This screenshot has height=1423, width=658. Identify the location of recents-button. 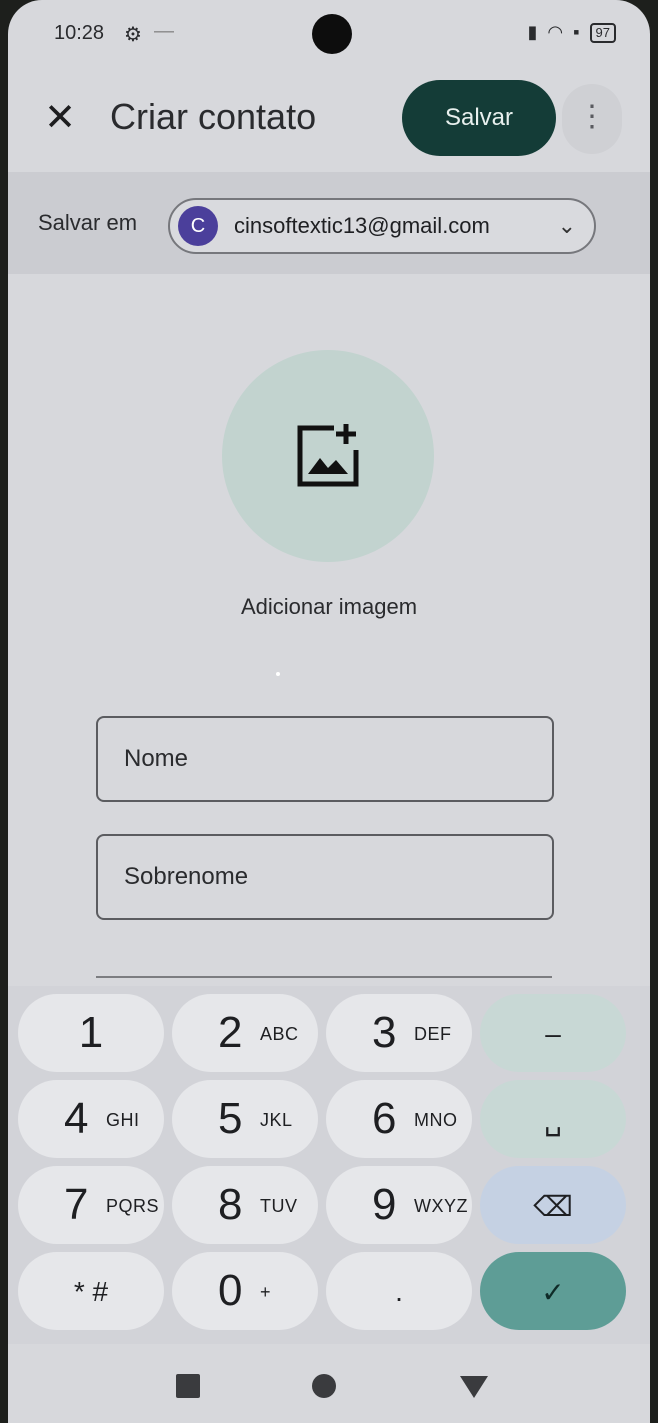
(188, 1386).